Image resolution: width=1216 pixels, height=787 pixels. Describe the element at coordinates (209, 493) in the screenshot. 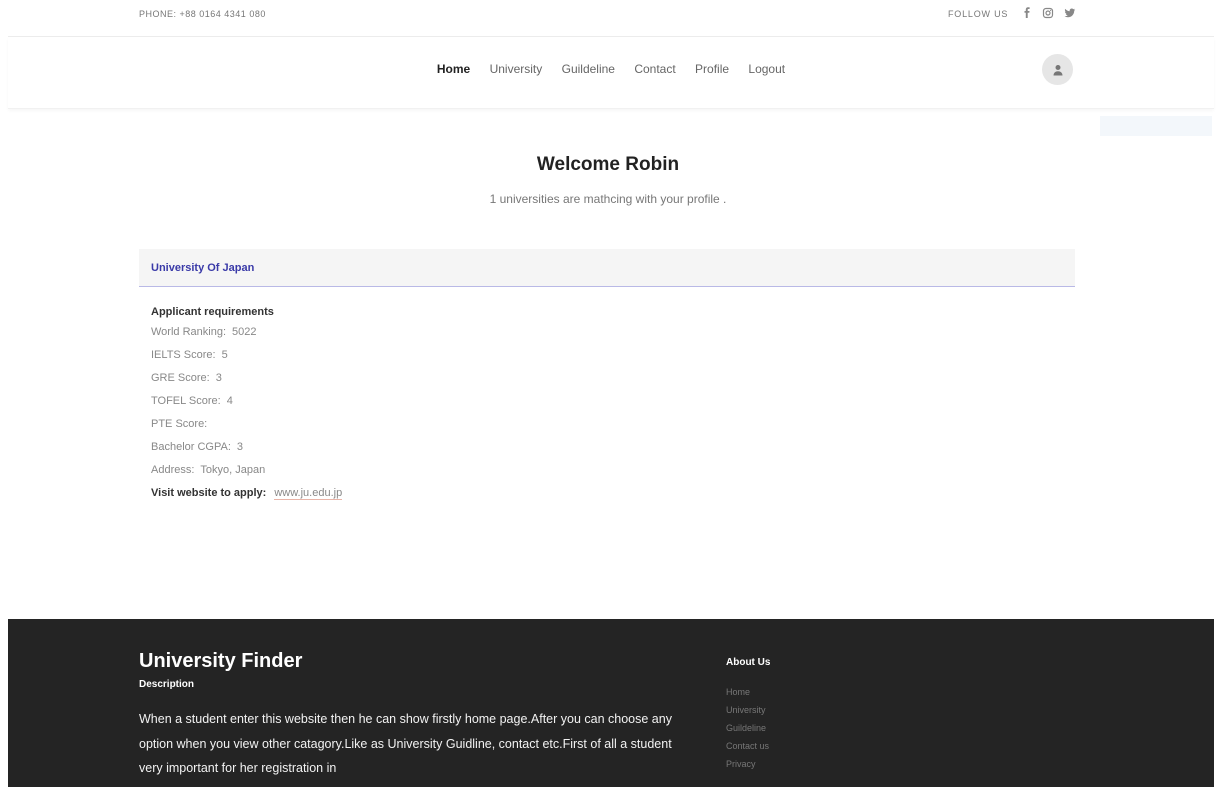

I see `visit-website-label: Visit website to apply:` at that location.